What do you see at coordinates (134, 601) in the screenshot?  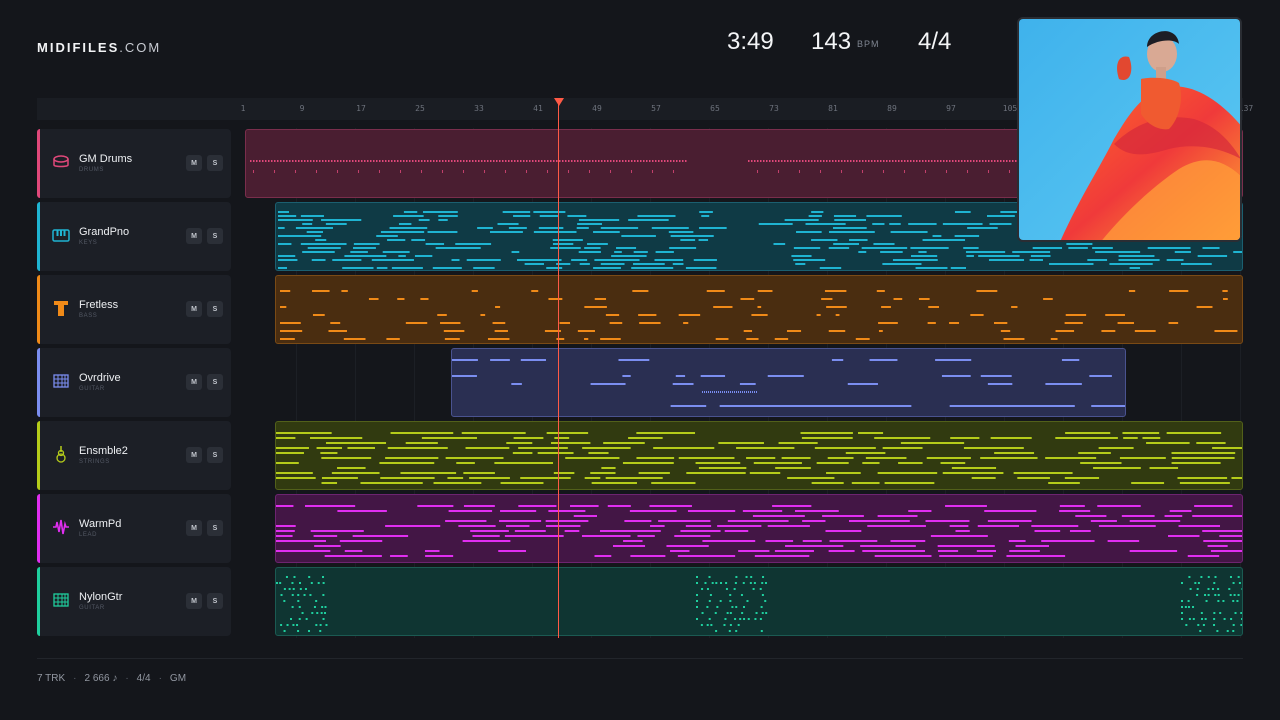 I see `track-header: NylonGtr GUITAR M S` at bounding box center [134, 601].